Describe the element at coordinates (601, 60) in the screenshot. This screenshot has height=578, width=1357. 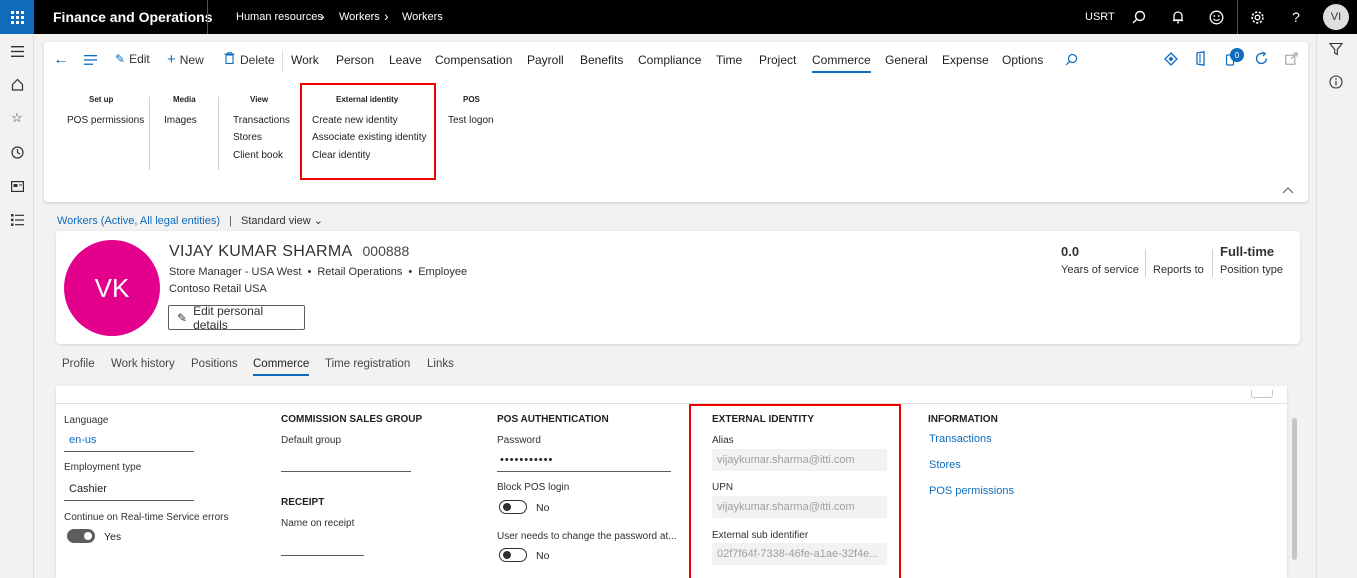
I see `tab-benefits: Benefits` at that location.